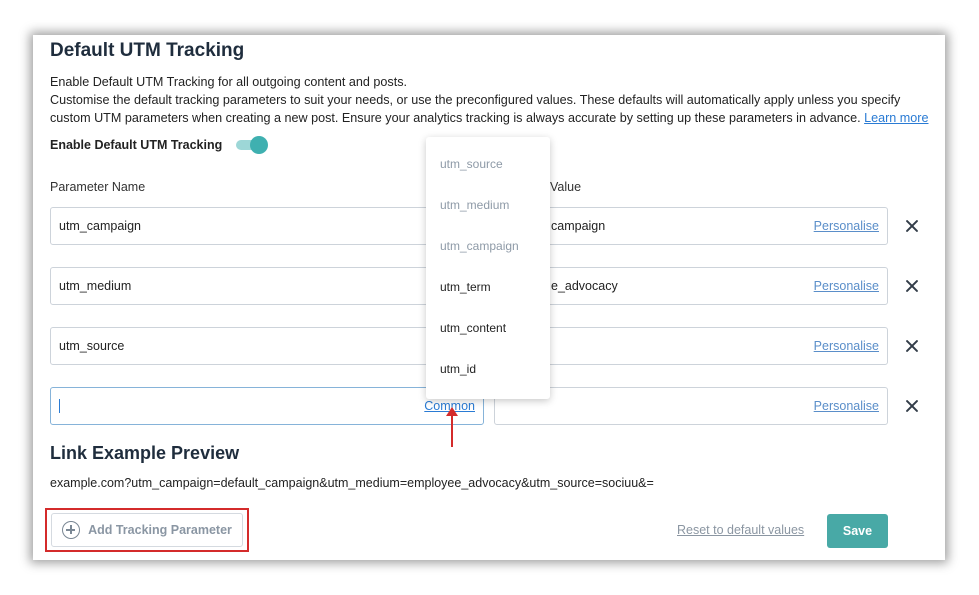 The width and height of the screenshot is (979, 595). What do you see at coordinates (92, 346) in the screenshot?
I see `parameter-name-value: utm_source` at bounding box center [92, 346].